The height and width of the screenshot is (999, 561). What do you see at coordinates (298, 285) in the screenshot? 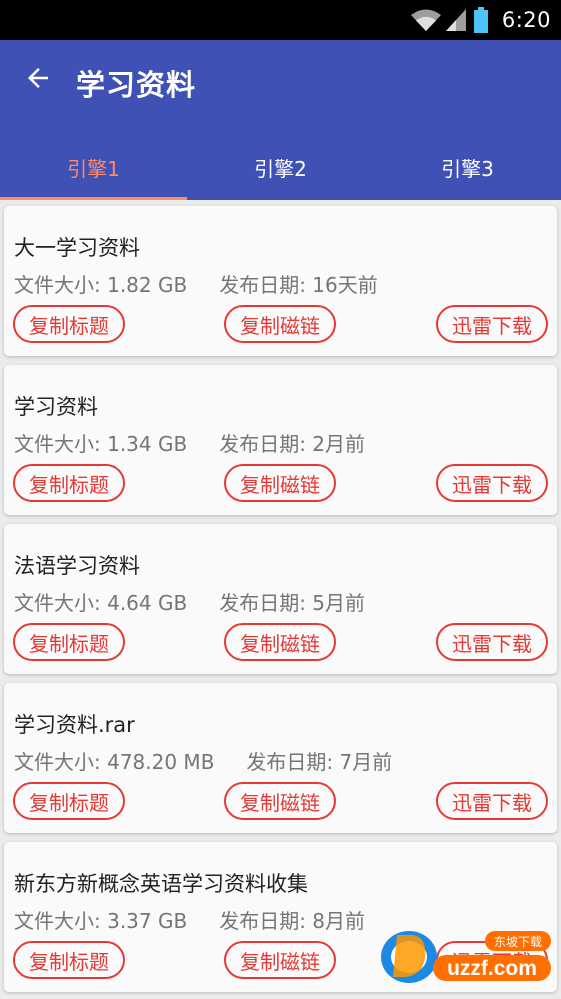
I see `item-date: 发布日期: 16天前` at bounding box center [298, 285].